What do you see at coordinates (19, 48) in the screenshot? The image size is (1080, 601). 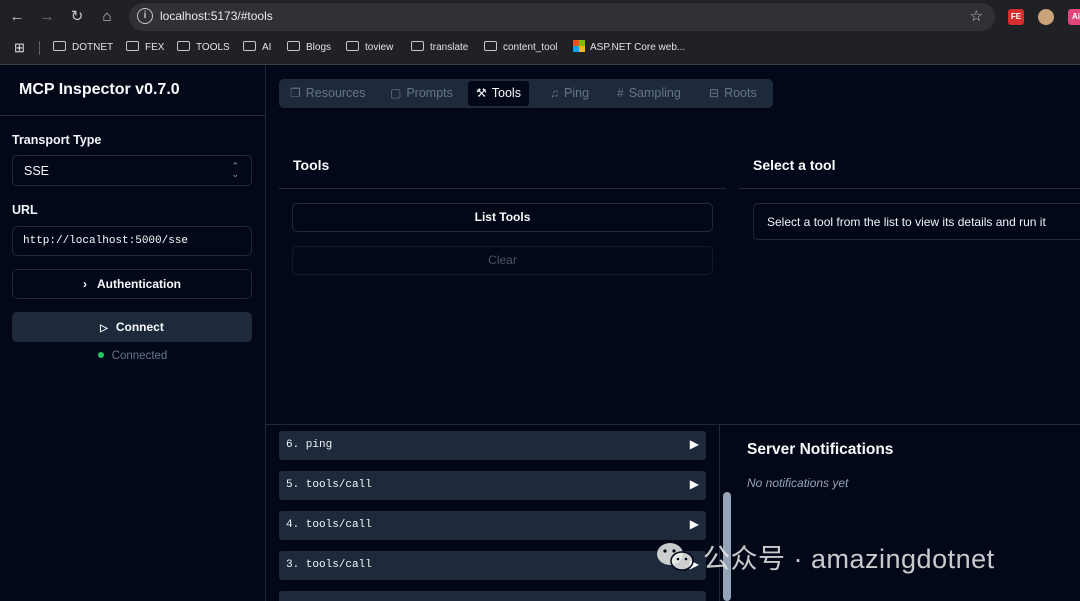 I see `apps-grid-icon: ⊞` at bounding box center [19, 48].